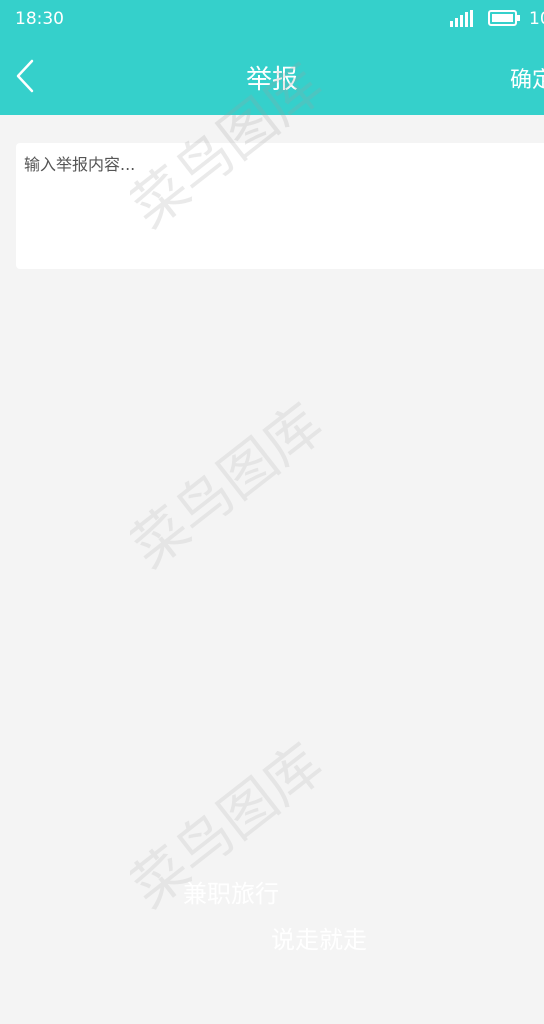 Image resolution: width=544 pixels, height=1024 pixels. What do you see at coordinates (271, 80) in the screenshot?
I see `page-title: 举报` at bounding box center [271, 80].